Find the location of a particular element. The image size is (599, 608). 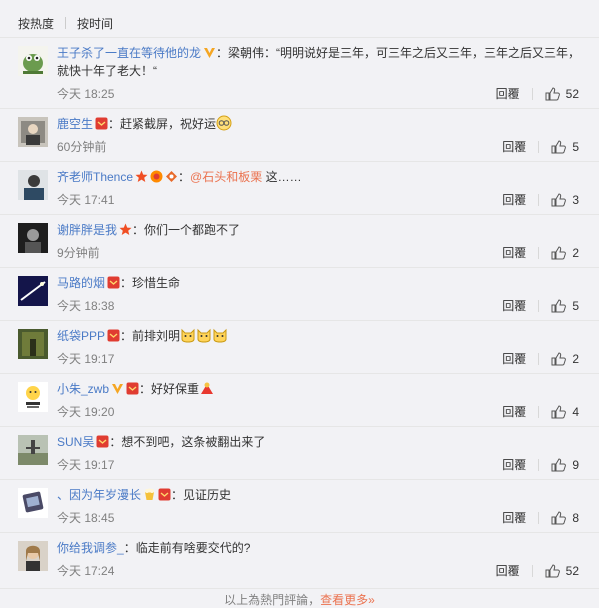

username: 、因为年岁漫长 is located at coordinates (99, 495).